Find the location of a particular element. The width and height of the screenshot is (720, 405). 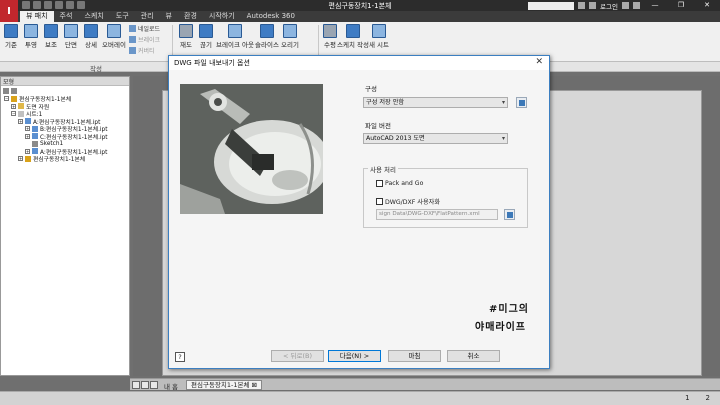

browser-tree-item: + 도면 자원 is located at coordinates (65, 107).